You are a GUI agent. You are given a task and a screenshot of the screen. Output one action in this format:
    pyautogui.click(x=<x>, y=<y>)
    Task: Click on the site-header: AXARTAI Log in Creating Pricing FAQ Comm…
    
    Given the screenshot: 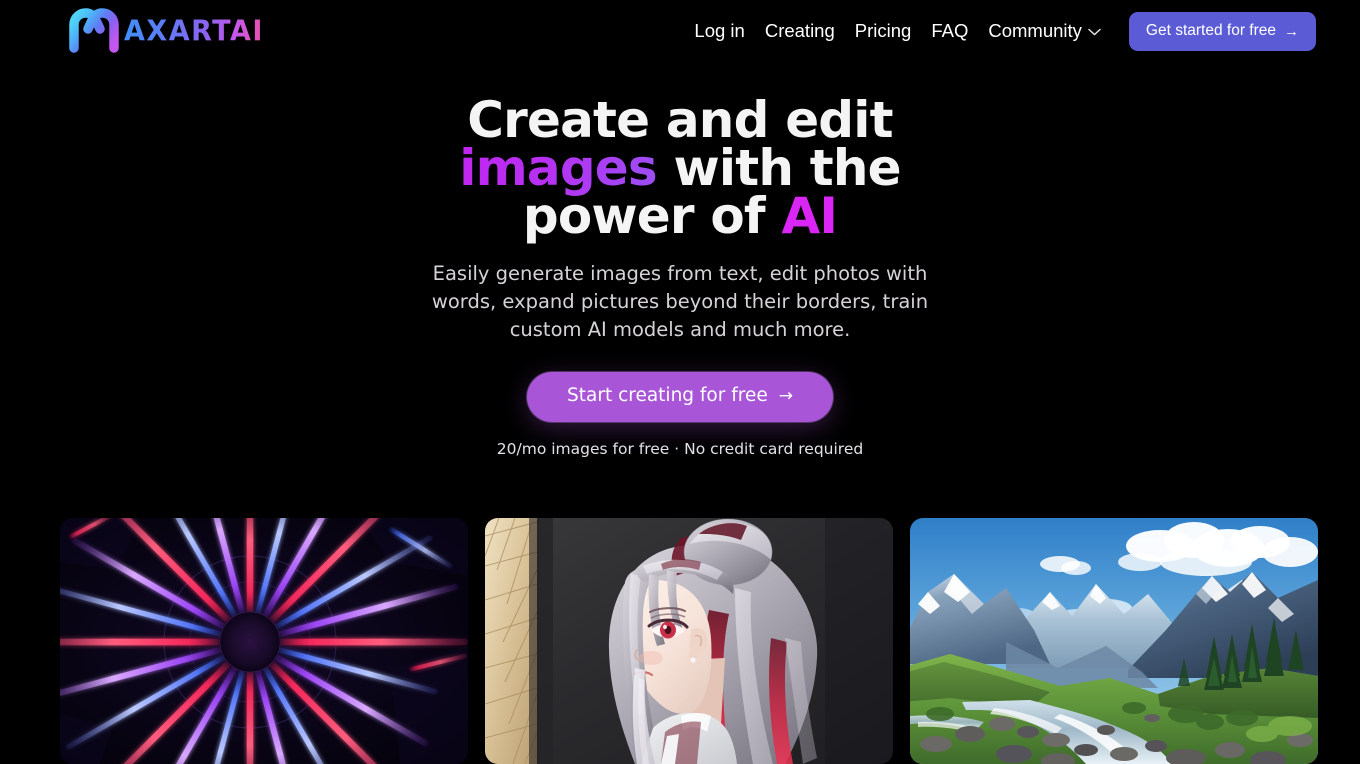 What is the action you would take?
    pyautogui.click(x=680, y=31)
    